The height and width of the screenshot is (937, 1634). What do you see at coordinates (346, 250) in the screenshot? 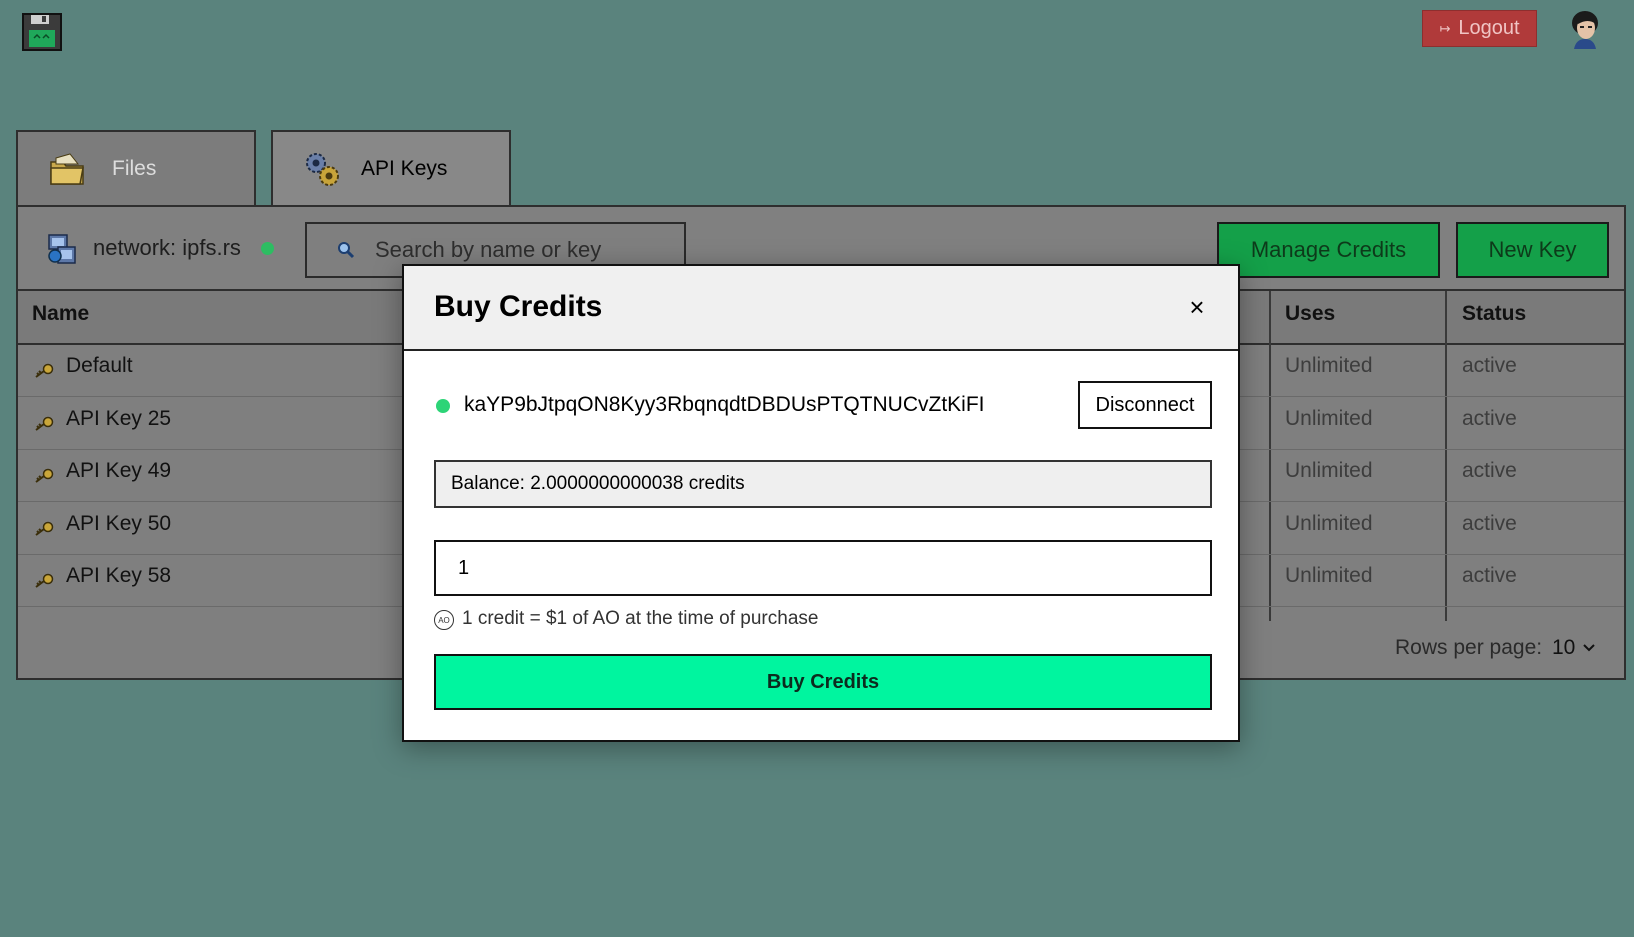
I see `search-icon` at bounding box center [346, 250].